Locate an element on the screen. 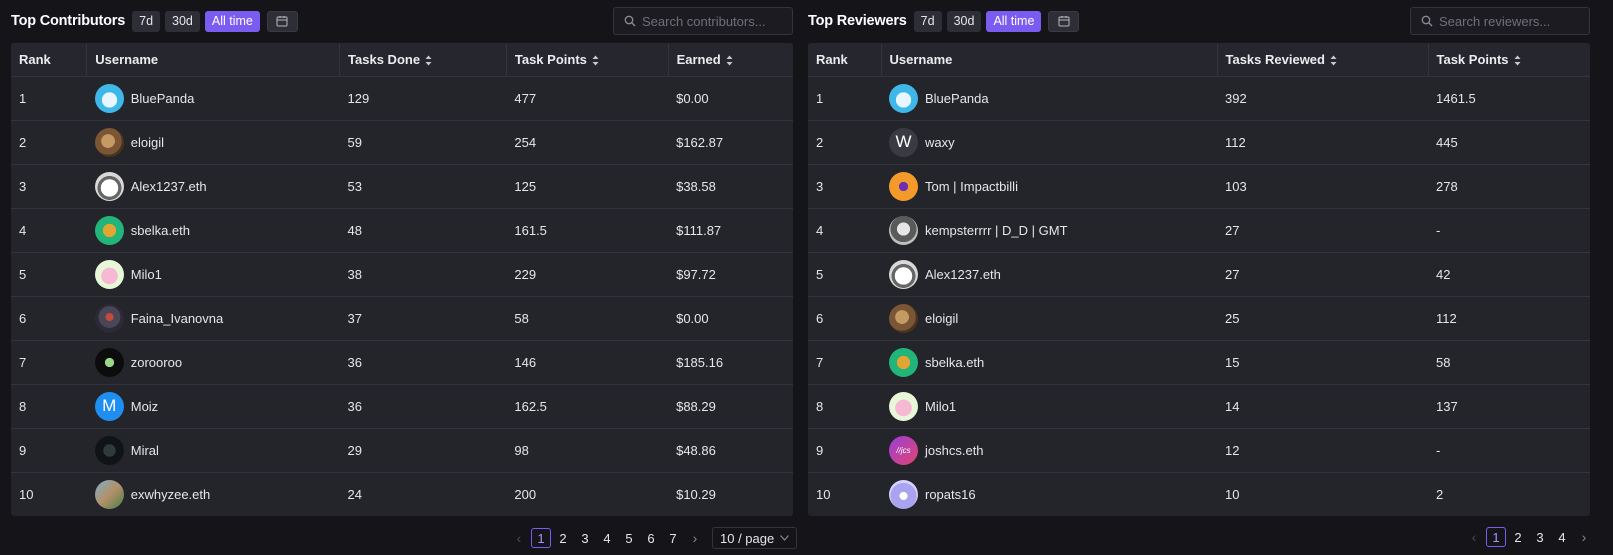  cell-username: kempsterrrr | D_D | GMT is located at coordinates (1049, 230).